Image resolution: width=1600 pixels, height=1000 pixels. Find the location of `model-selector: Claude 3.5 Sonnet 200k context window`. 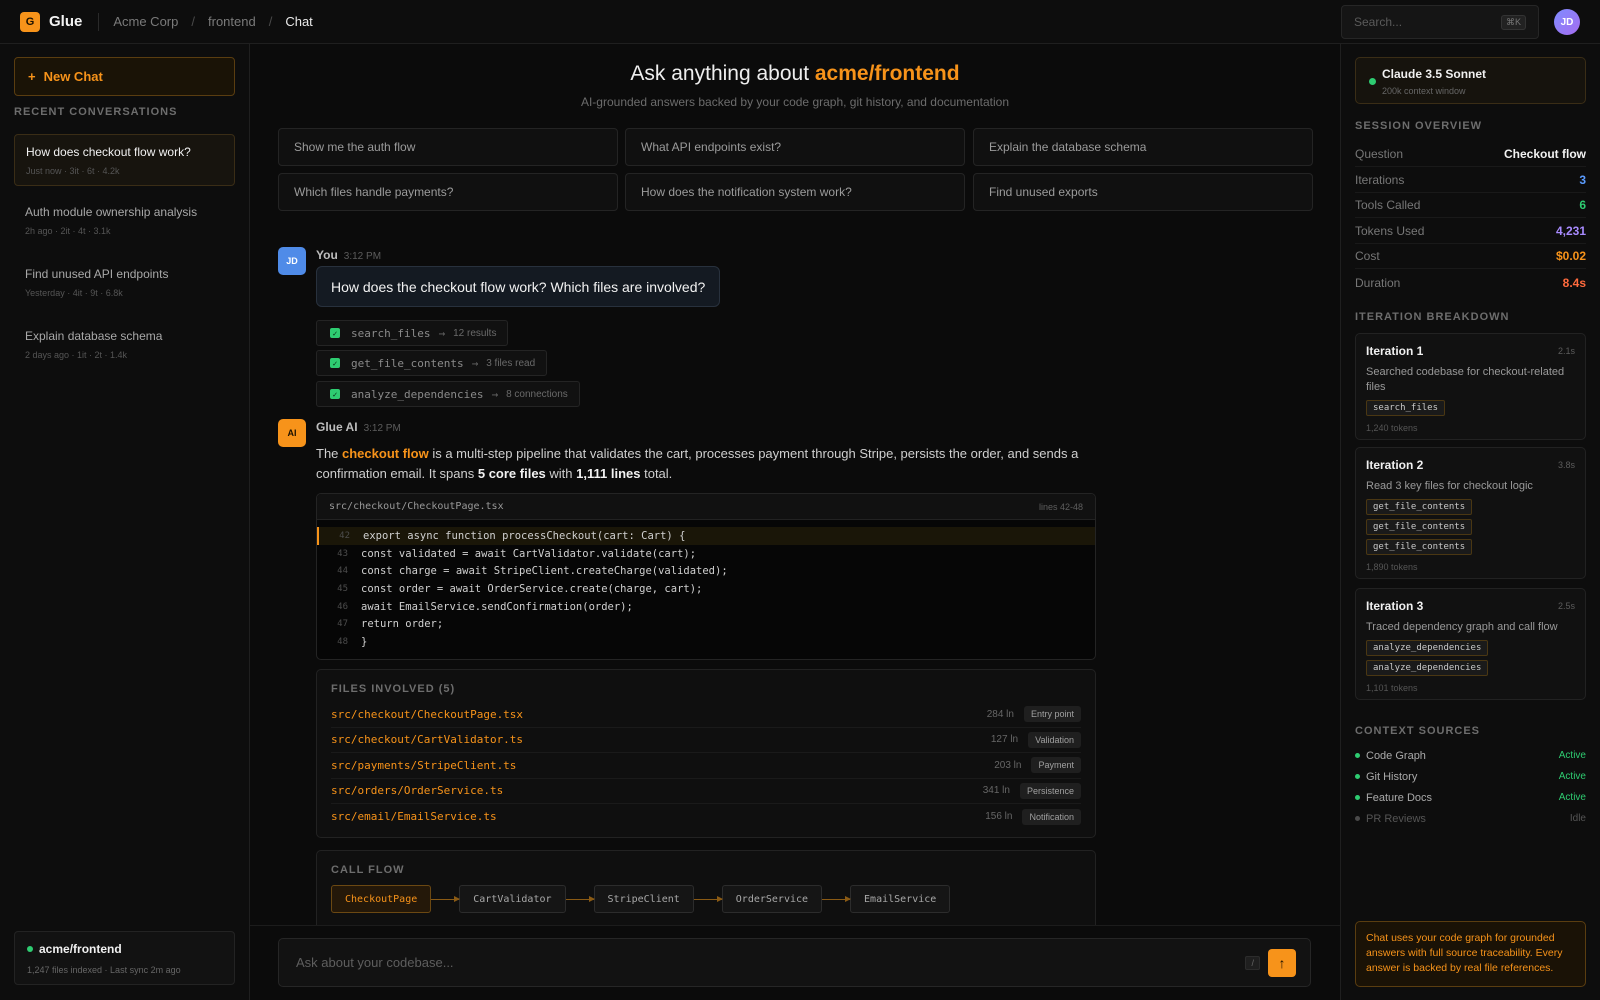

model-selector: Claude 3.5 Sonnet 200k context window is located at coordinates (1470, 80).